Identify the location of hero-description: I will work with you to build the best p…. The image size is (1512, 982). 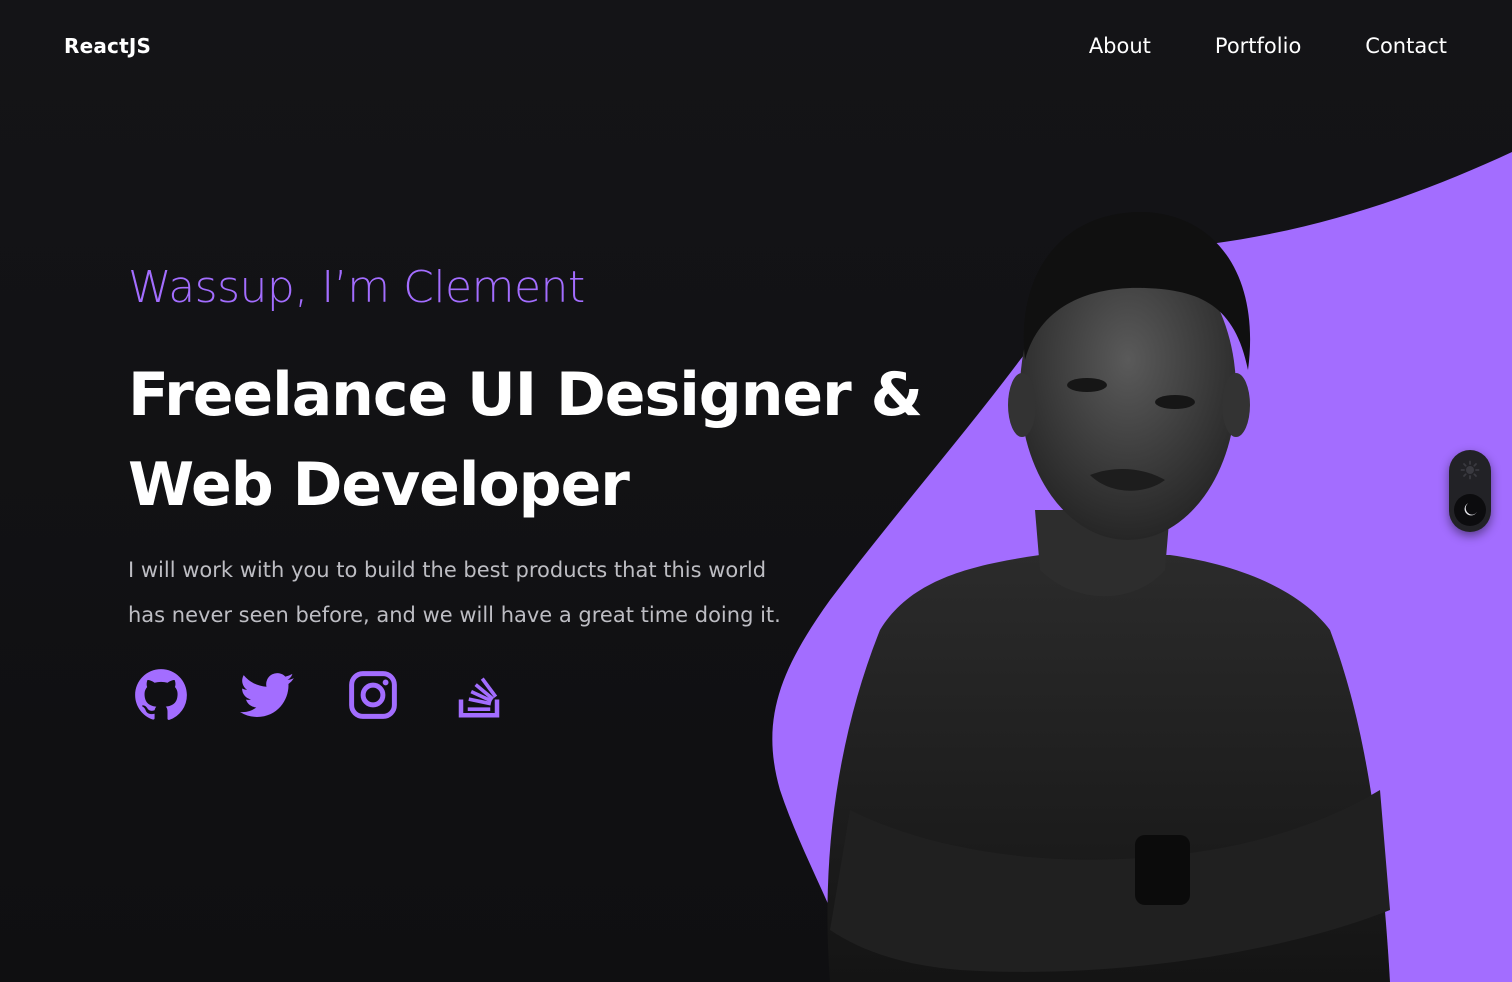
(454, 592).